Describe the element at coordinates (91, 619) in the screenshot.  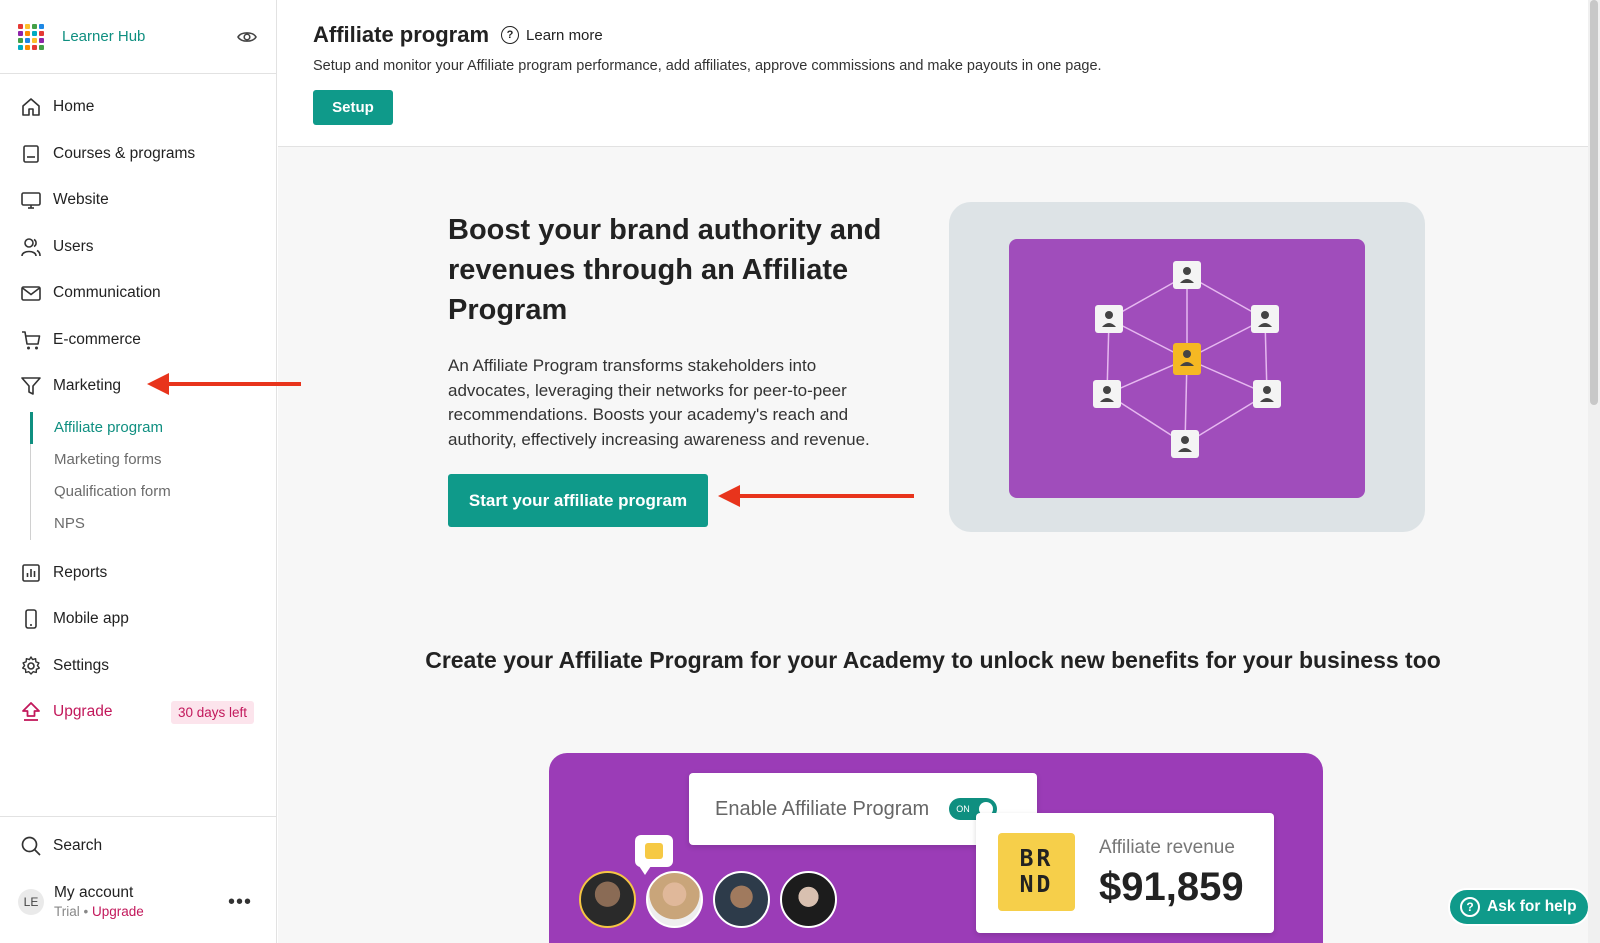
I see `sidebar-item-label: Mobile app` at that location.